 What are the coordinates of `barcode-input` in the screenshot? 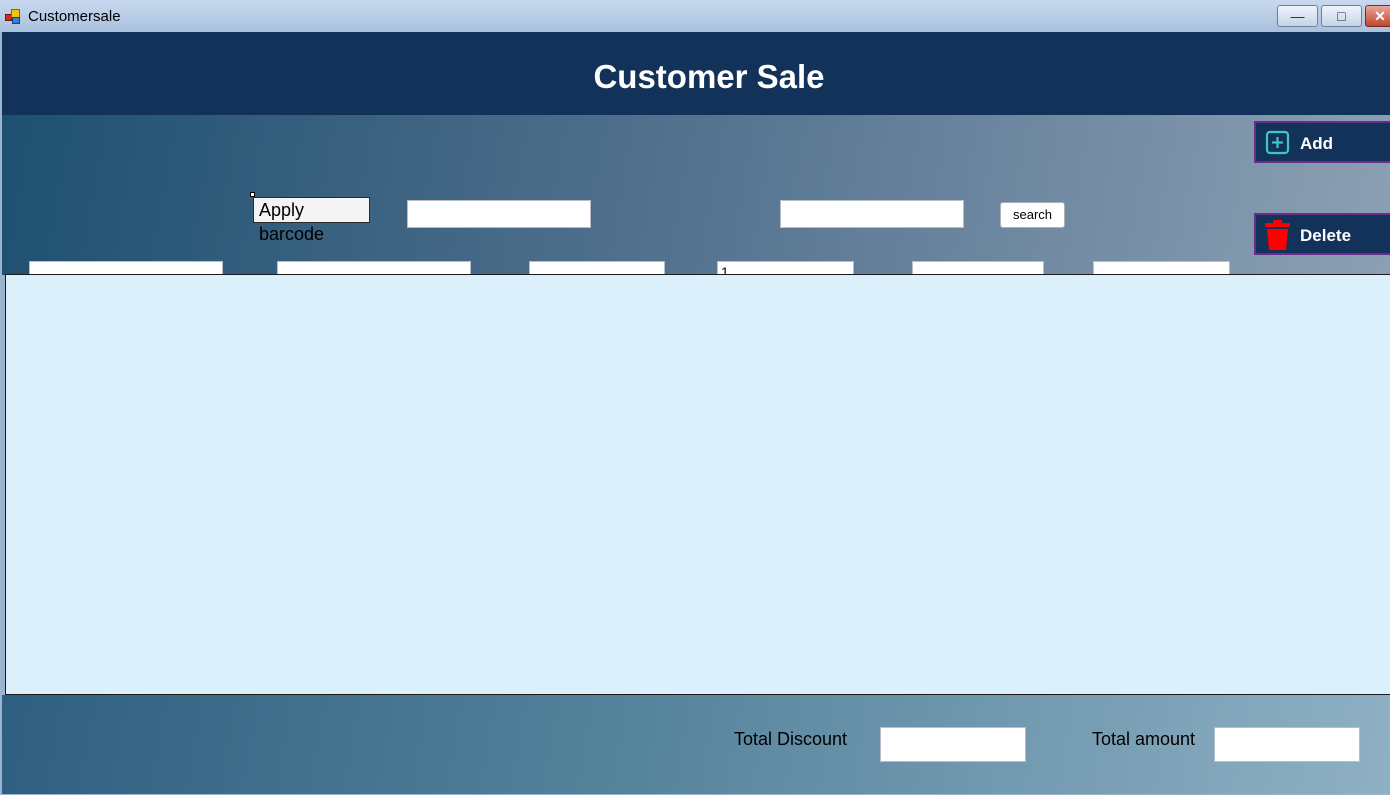 It's located at (499, 214).